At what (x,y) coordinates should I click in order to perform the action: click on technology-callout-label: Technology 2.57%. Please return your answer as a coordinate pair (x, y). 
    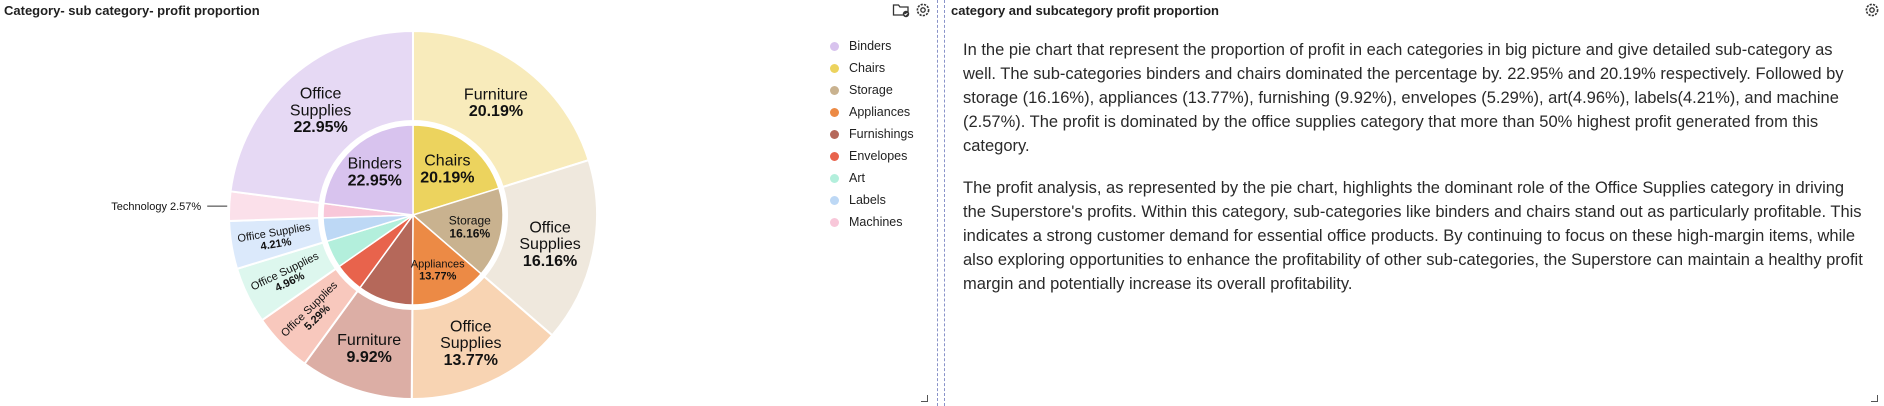
    Looking at the image, I should click on (156, 207).